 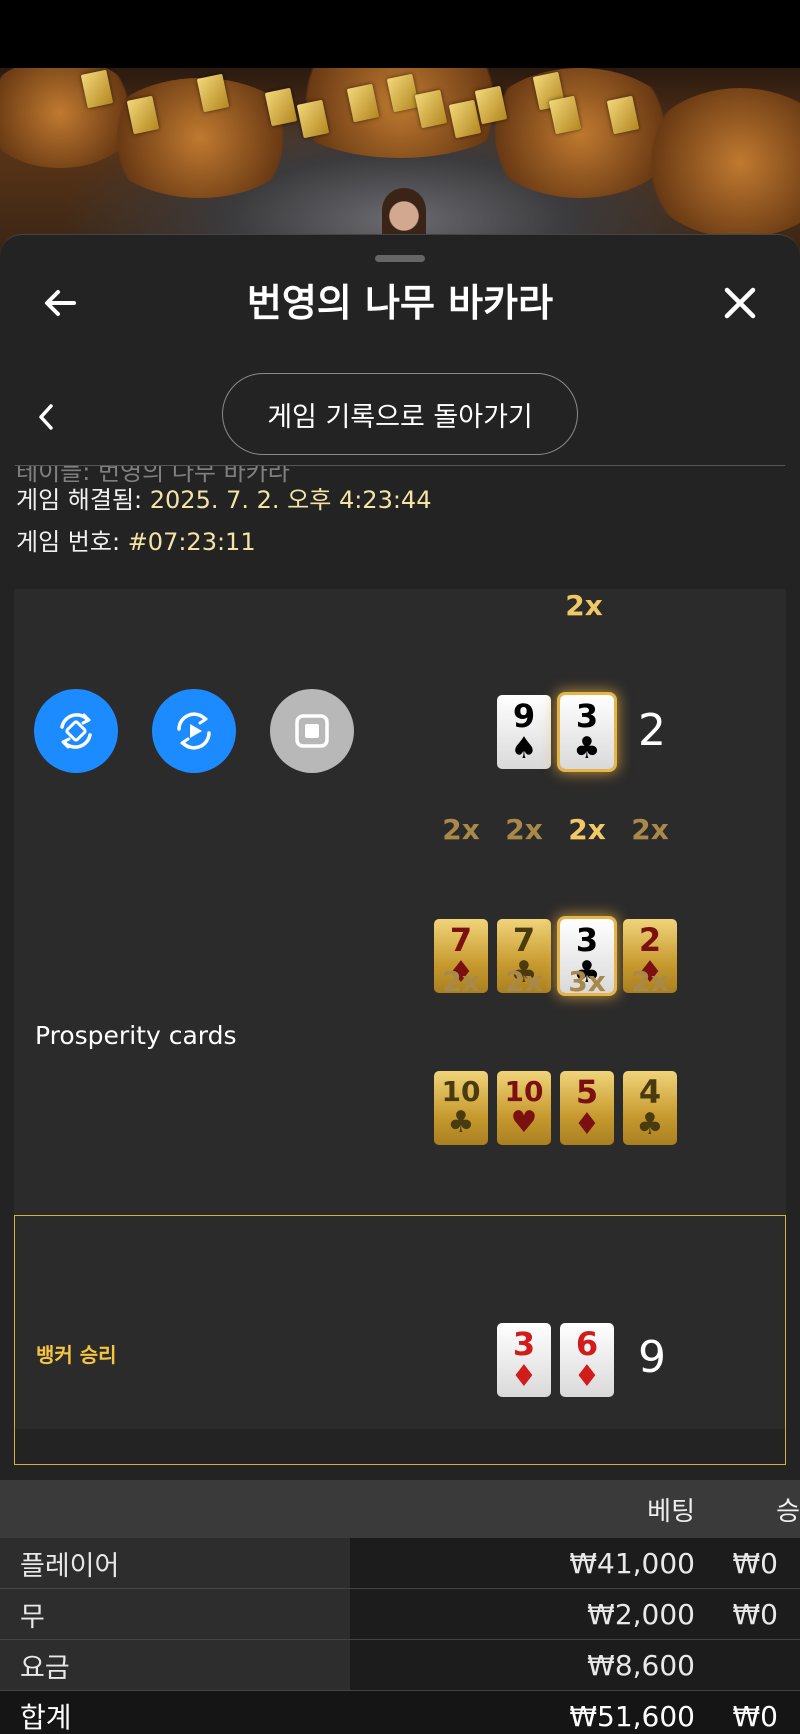 I want to click on card-rank: 5, so click(x=587, y=1092).